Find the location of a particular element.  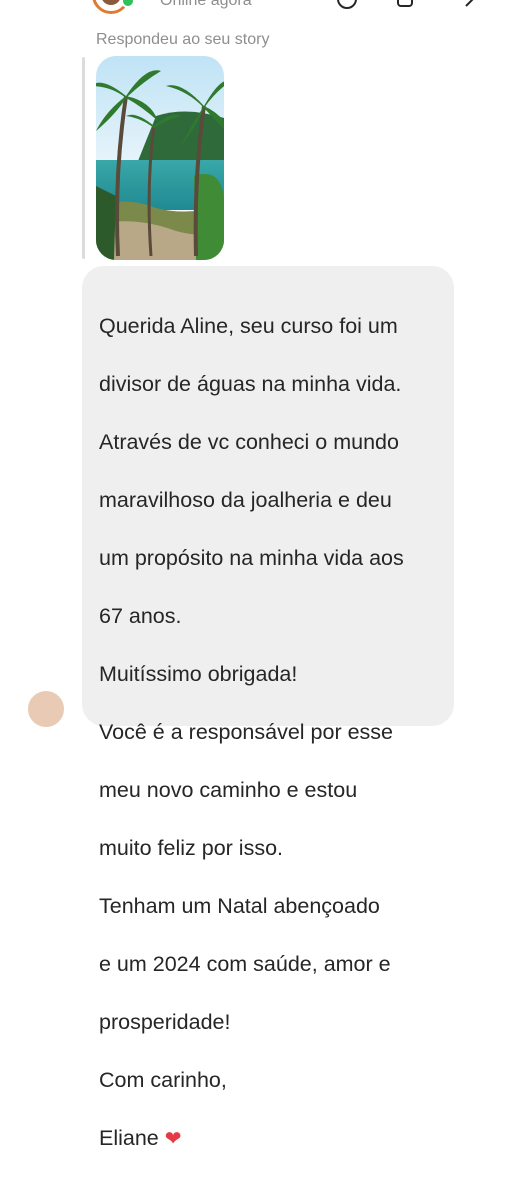

story-reply-bar is located at coordinates (83, 158).